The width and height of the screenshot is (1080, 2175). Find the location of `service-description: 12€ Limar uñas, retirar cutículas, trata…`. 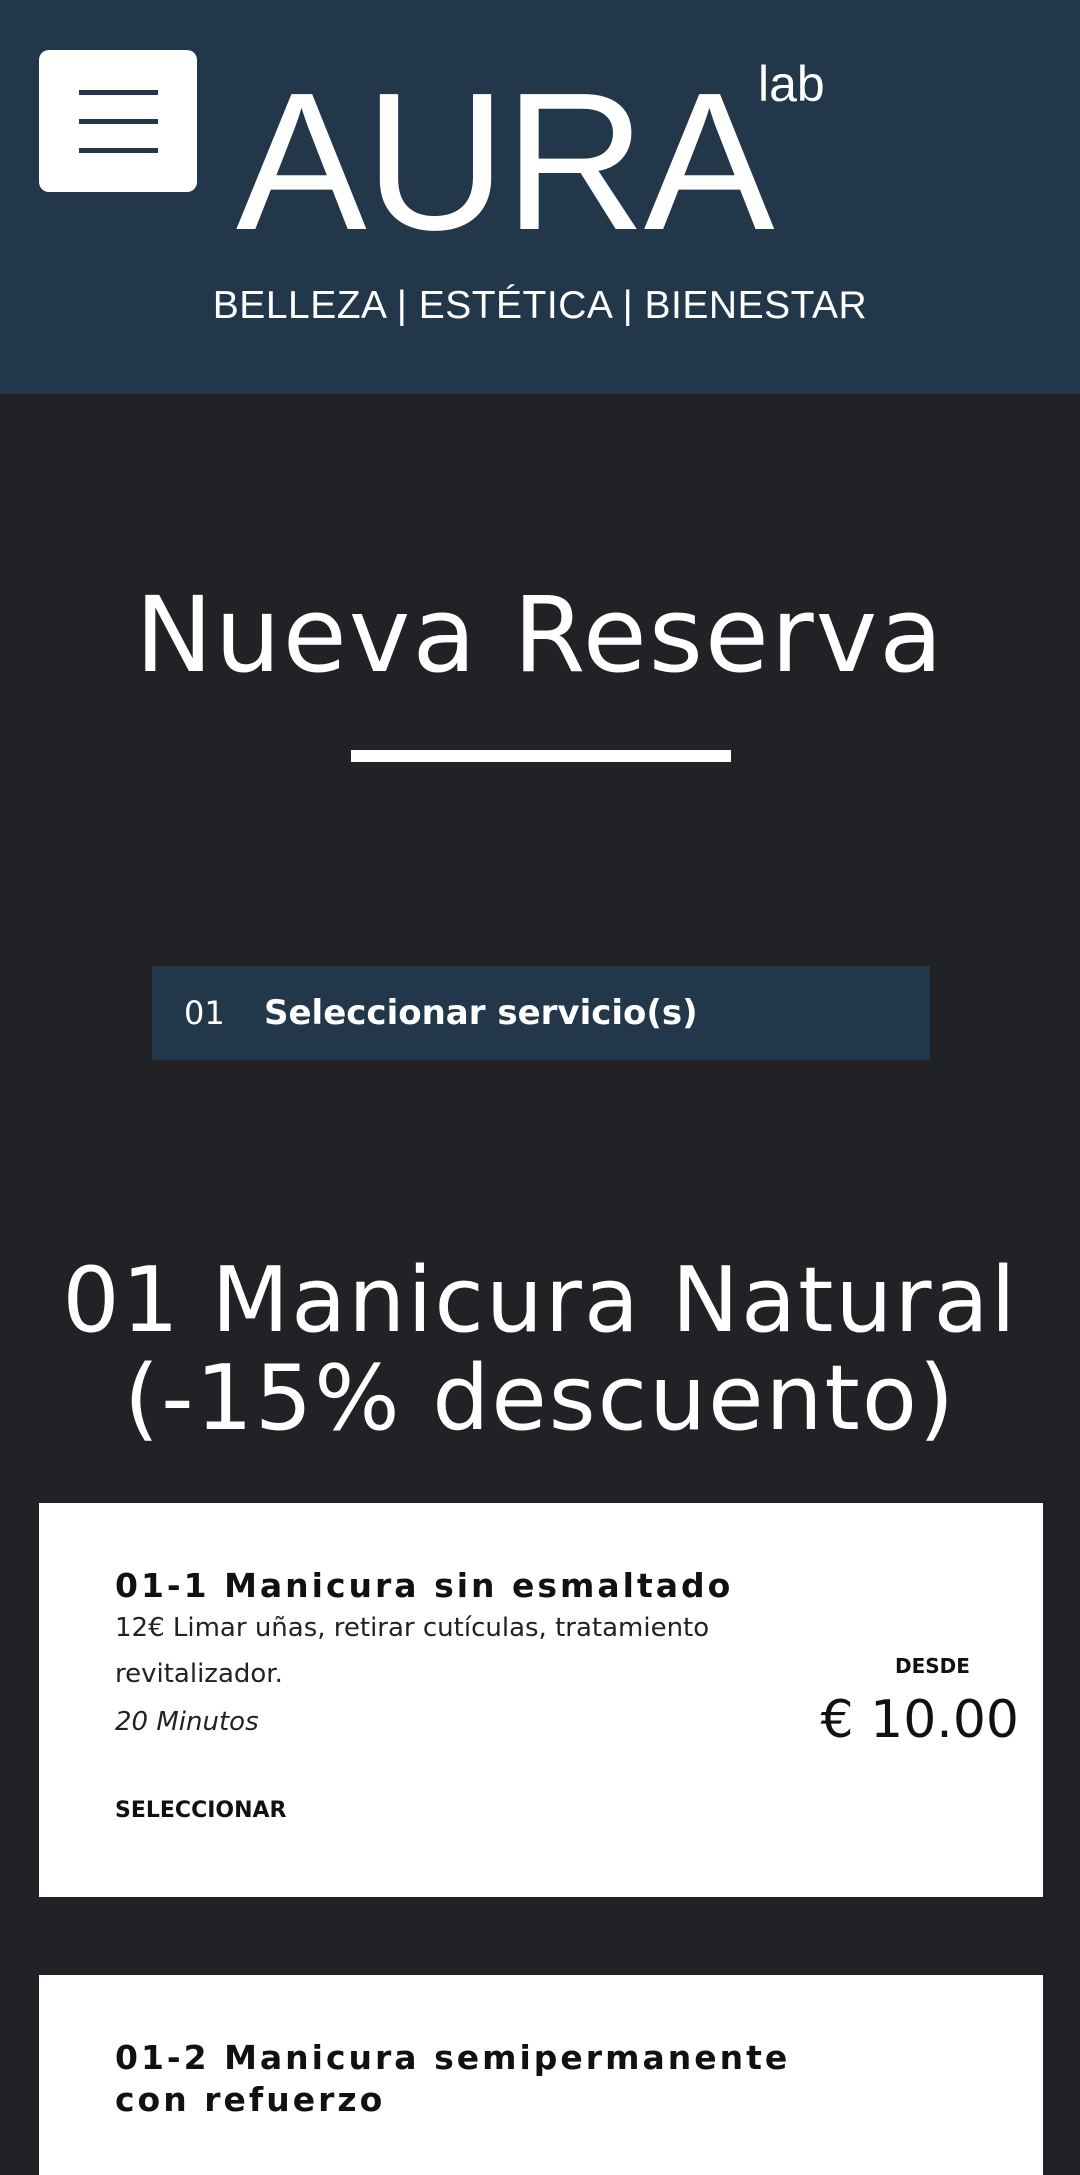

service-description: 12€ Limar uñas, retirar cutículas, trata… is located at coordinates (412, 1651).